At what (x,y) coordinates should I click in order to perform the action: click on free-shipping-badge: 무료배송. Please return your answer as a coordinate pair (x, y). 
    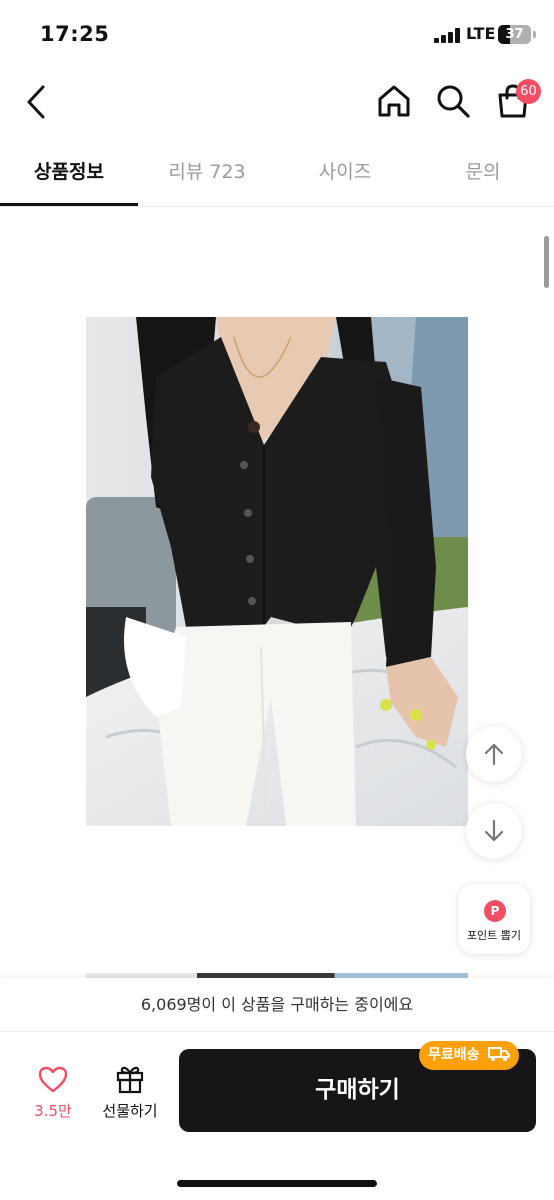
    Looking at the image, I should click on (469, 1055).